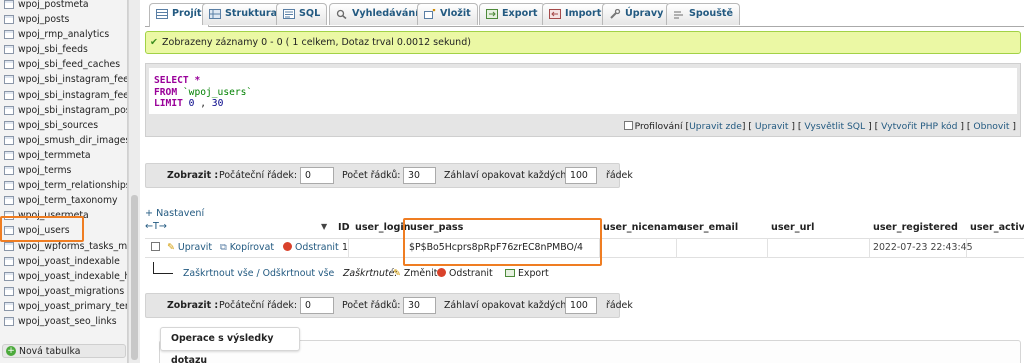 Image resolution: width=1024 pixels, height=363 pixels. What do you see at coordinates (447, 14) in the screenshot?
I see `tab-insert: Vložit` at bounding box center [447, 14].